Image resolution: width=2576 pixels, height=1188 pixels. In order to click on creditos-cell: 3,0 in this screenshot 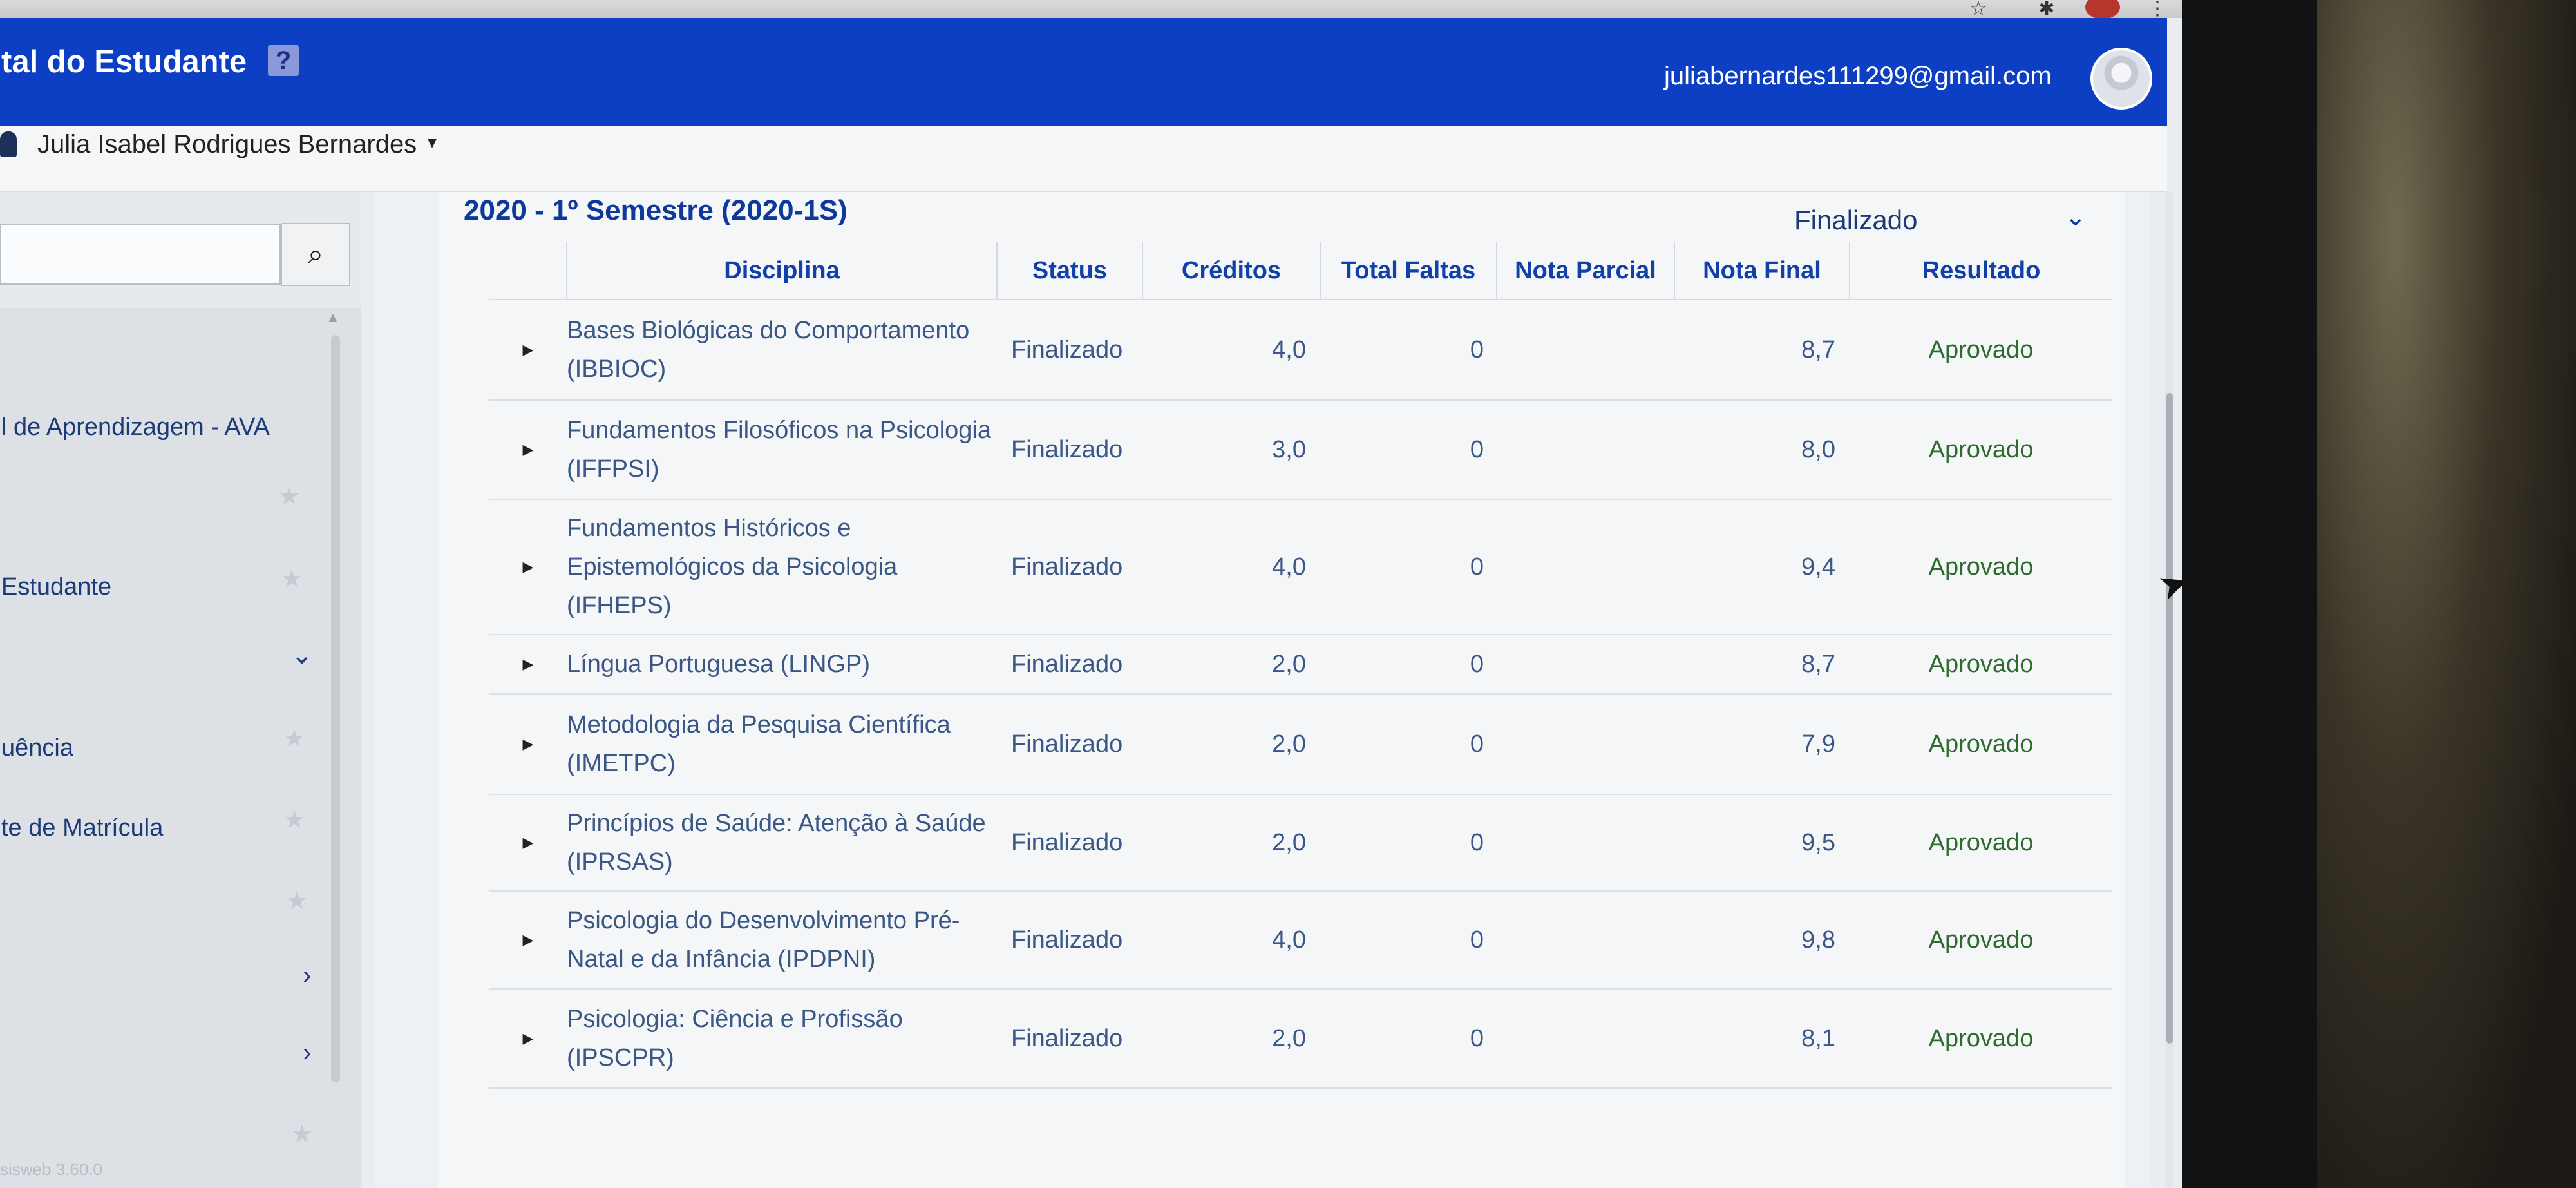, I will do `click(1231, 450)`.